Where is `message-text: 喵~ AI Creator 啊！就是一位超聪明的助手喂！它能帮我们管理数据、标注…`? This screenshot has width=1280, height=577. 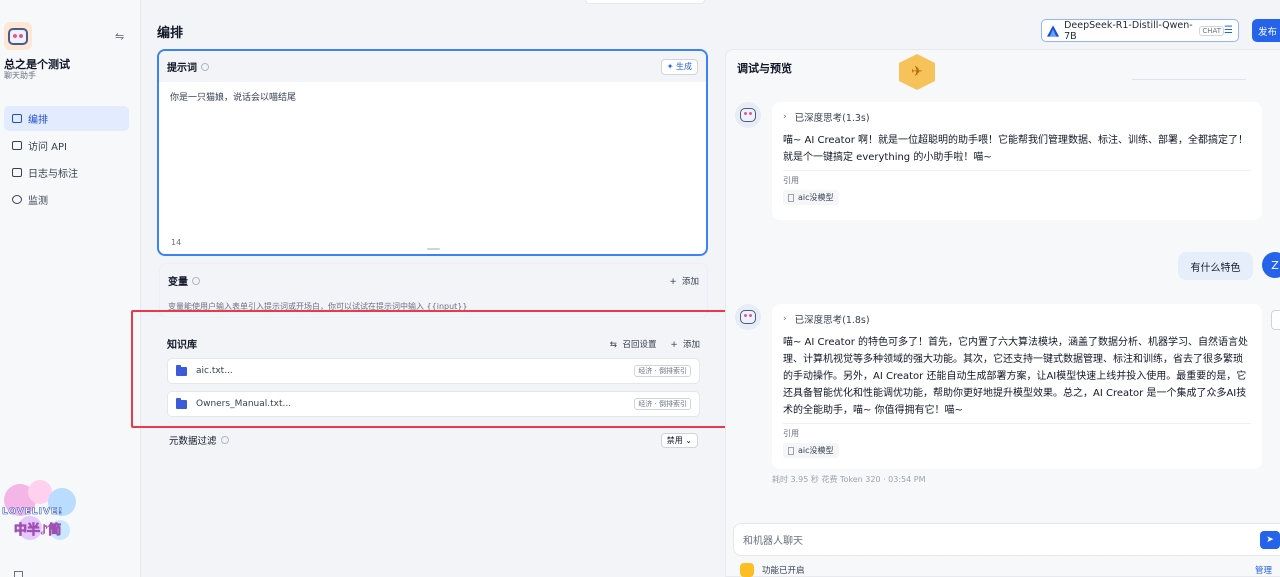 message-text: 喵~ AI Creator 啊！就是一位超聪明的助手喂！它能帮我们管理数据、标注… is located at coordinates (1016, 149).